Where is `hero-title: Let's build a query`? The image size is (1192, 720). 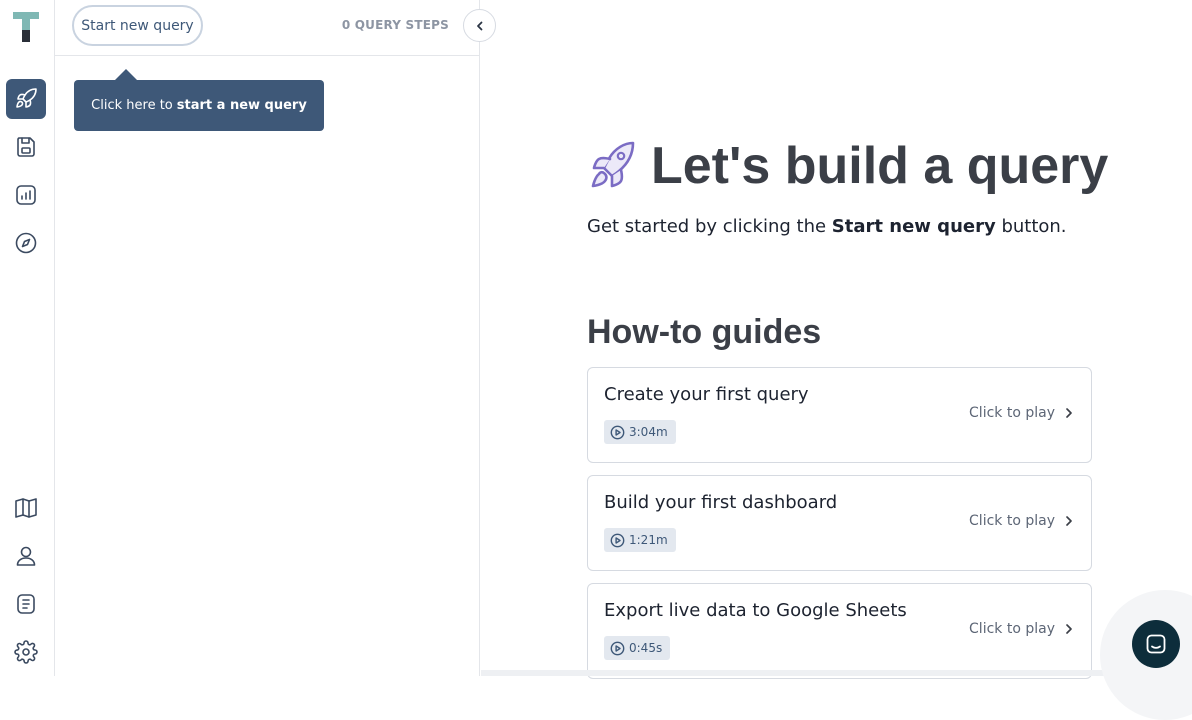
hero-title: Let's build a query is located at coordinates (880, 166).